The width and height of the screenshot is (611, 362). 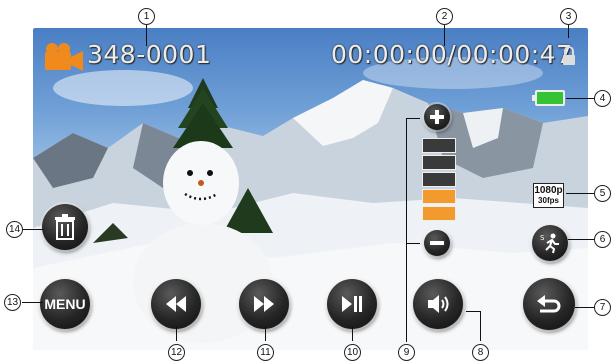 I want to click on battery-icon, so click(x=548, y=98).